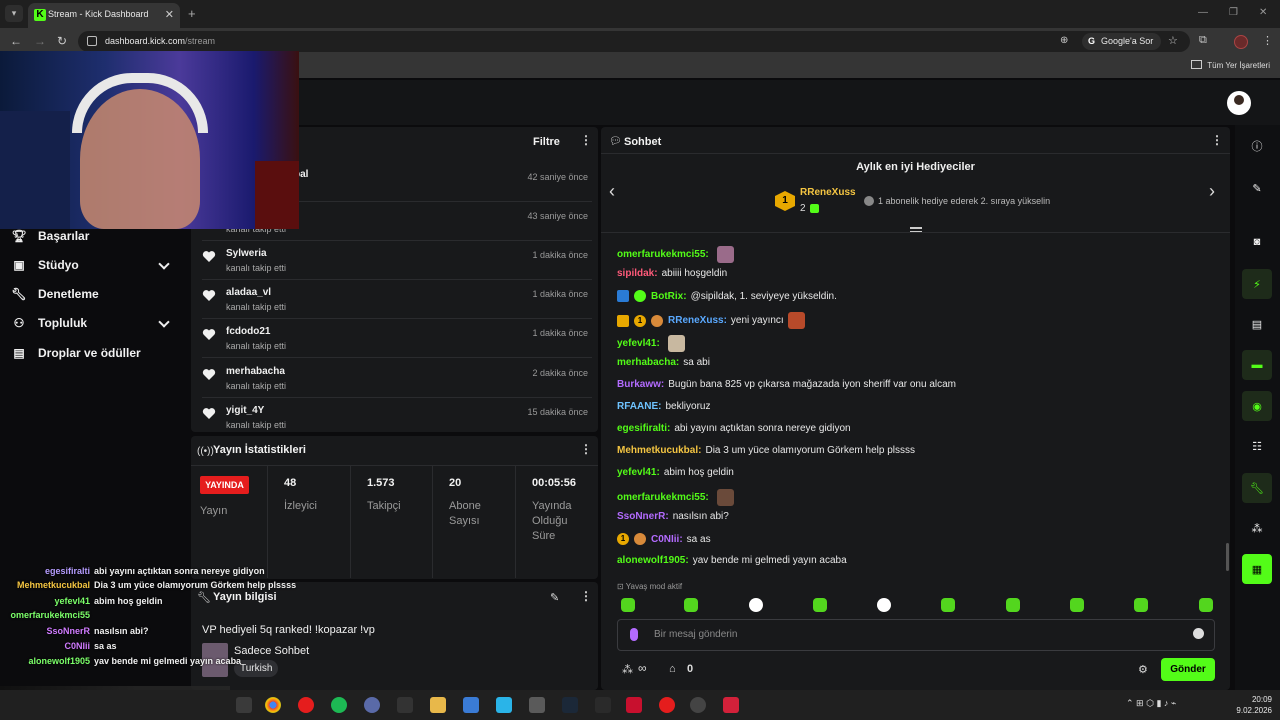 This screenshot has height=720, width=1280. Describe the element at coordinates (1188, 669) in the screenshot. I see `send-button: Gönder` at that location.